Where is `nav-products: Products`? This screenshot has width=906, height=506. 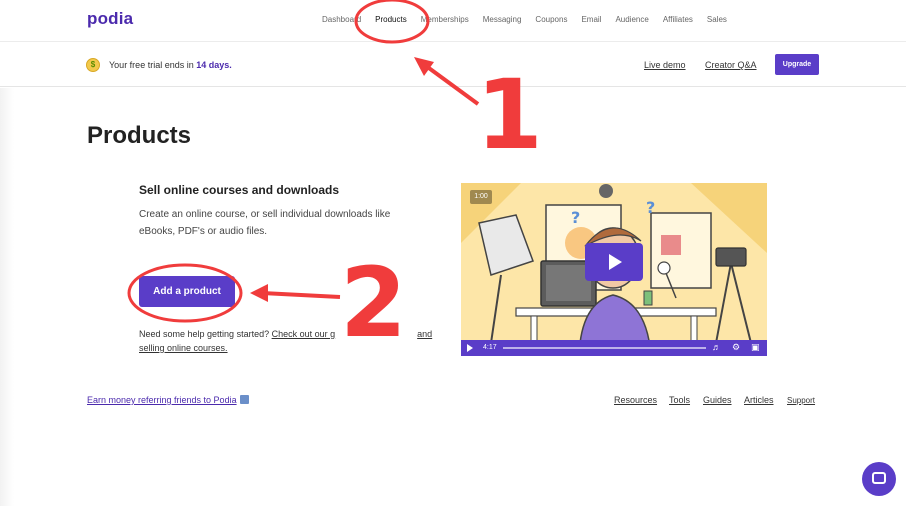
nav-products: Products is located at coordinates (391, 19).